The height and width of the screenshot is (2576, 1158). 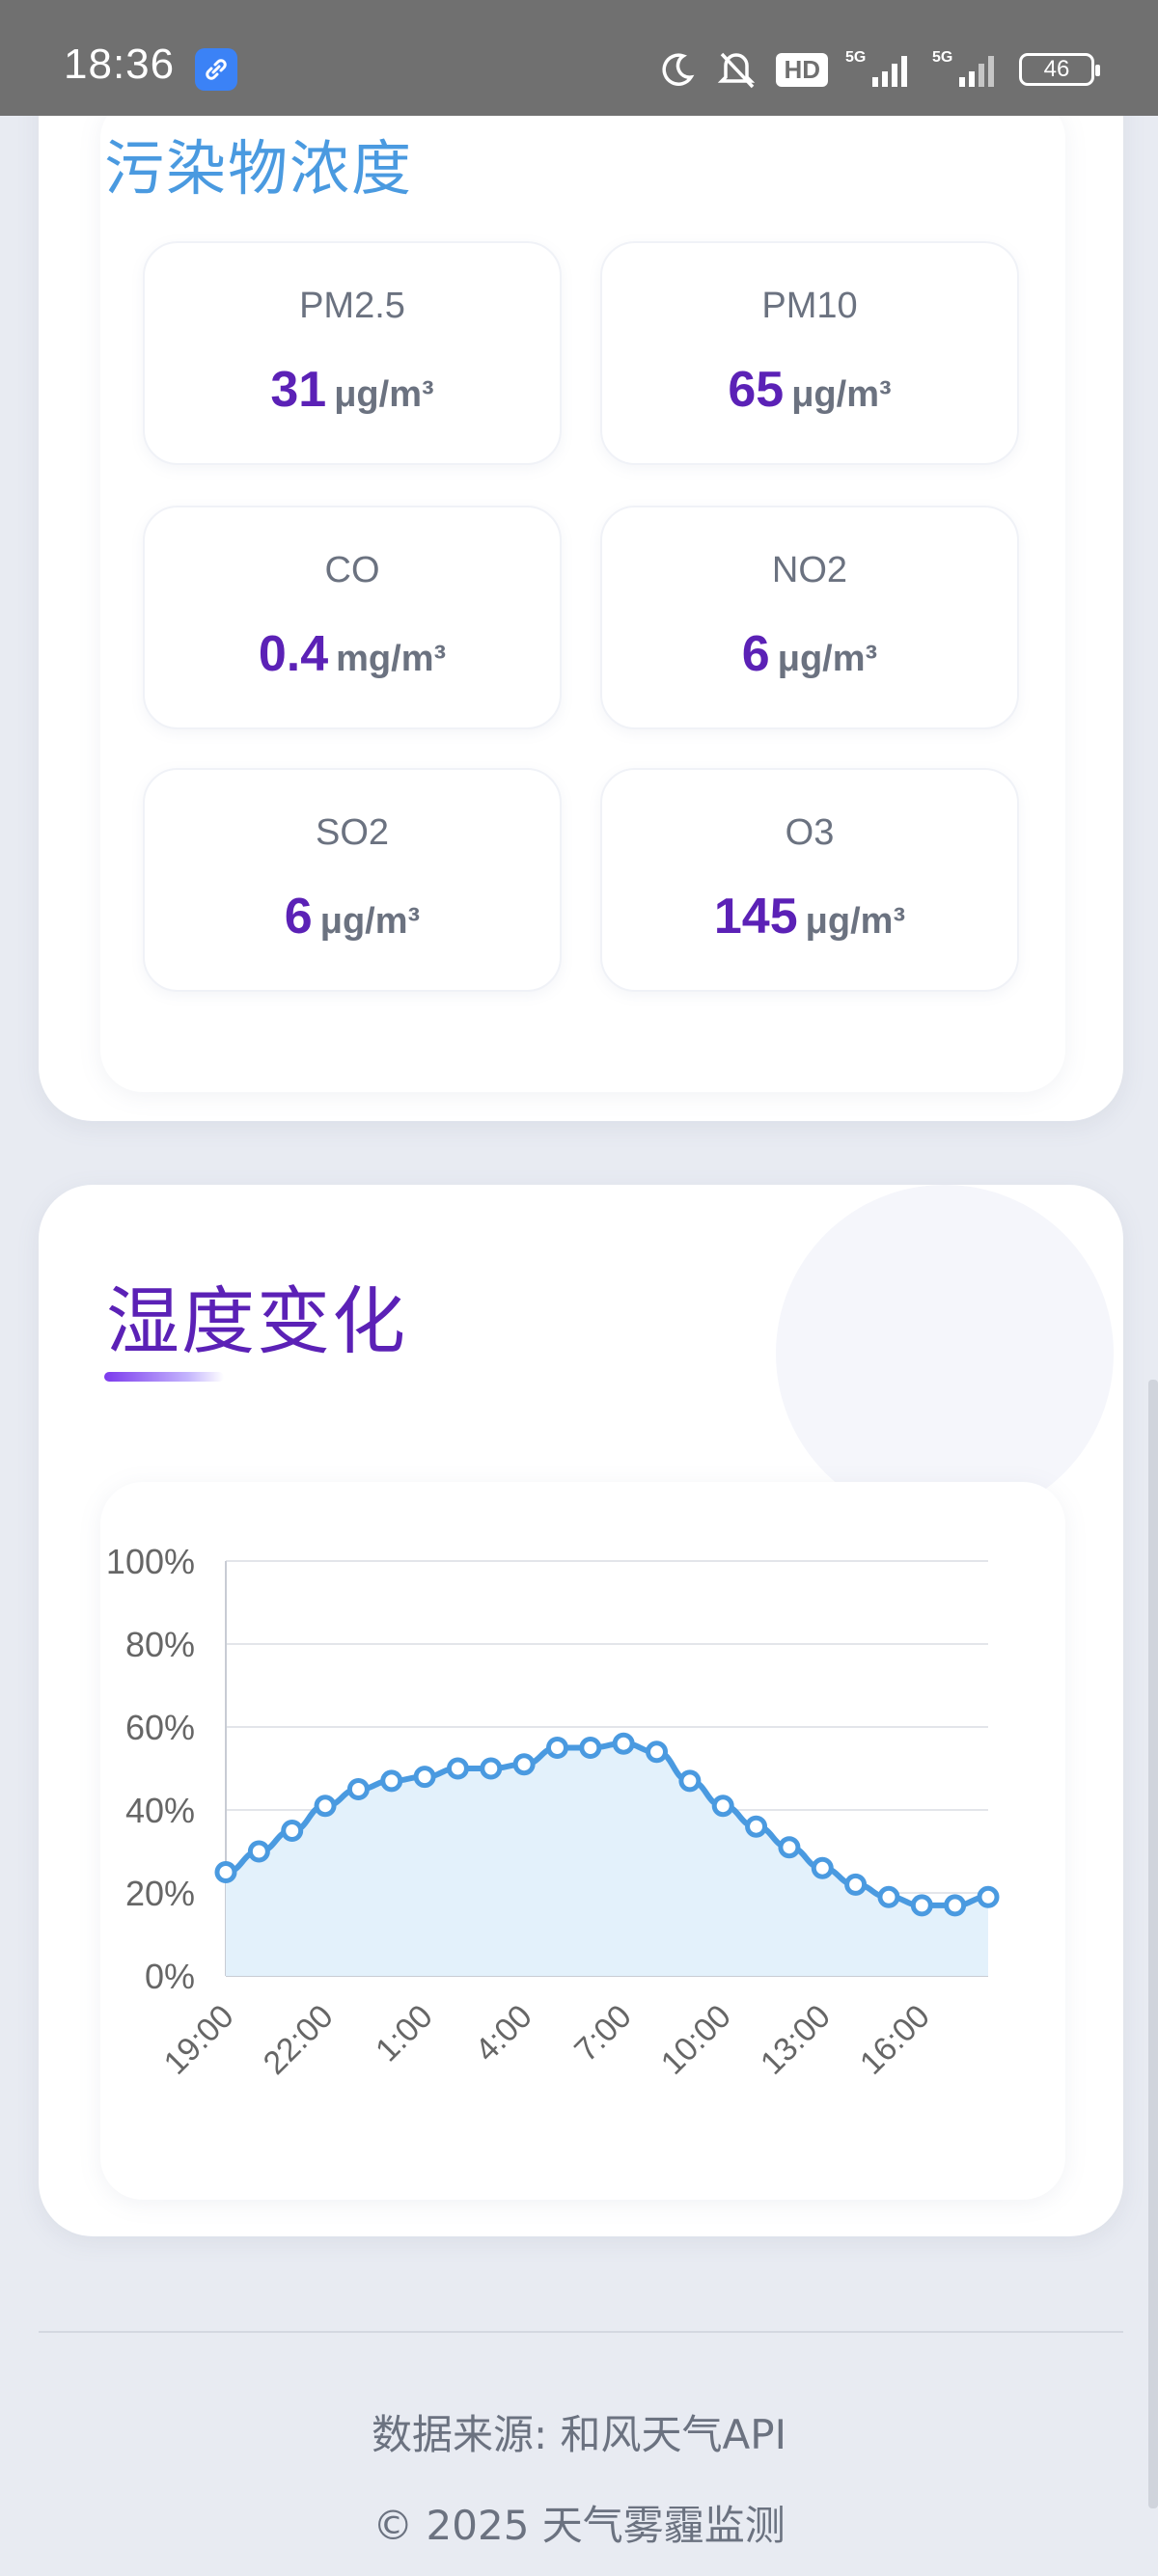 I want to click on pollutant-name: PM2.5, so click(x=352, y=306).